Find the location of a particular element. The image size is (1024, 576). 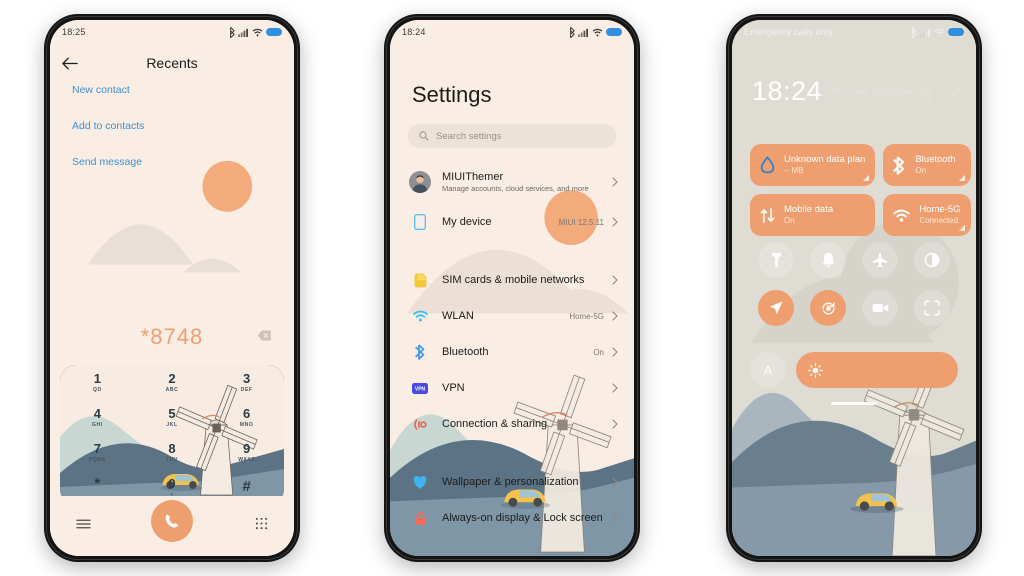

tile-bluetooth: Bluetooth On is located at coordinates (927, 165).